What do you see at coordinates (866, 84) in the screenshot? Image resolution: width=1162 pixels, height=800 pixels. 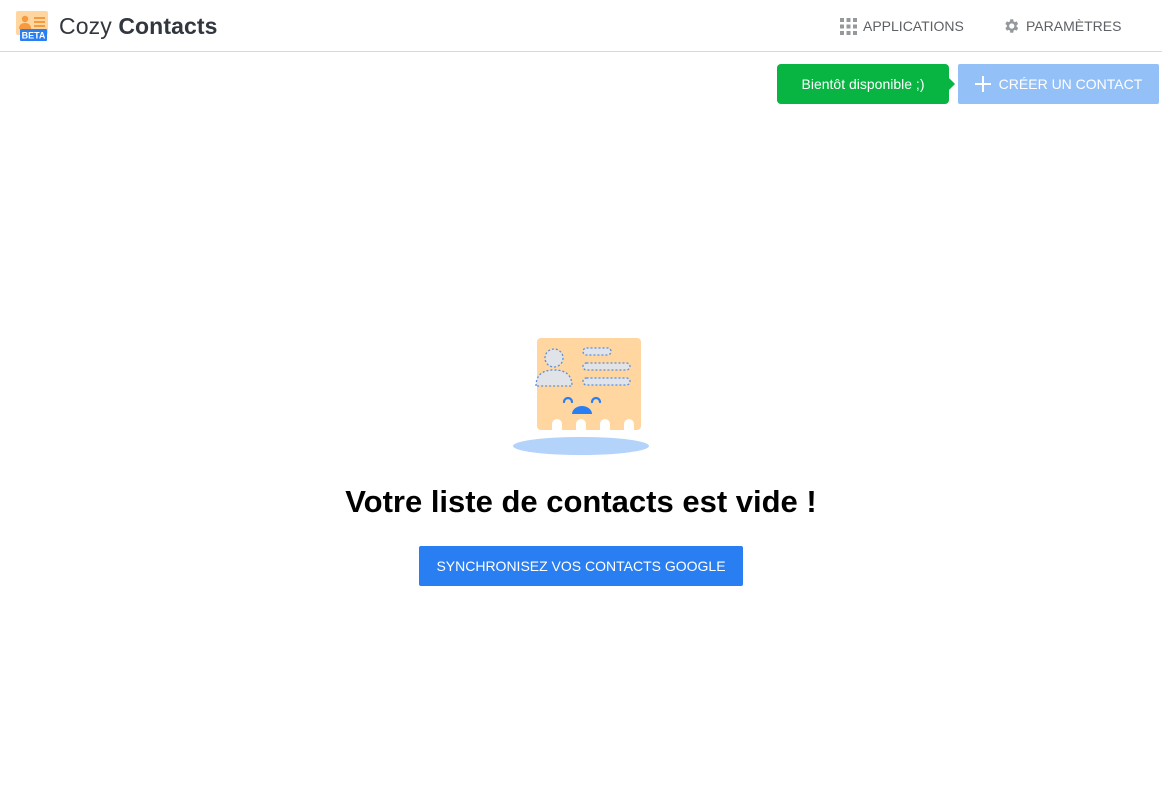 I see `coming-soon-tooltip: Bientôt disponible ;)` at bounding box center [866, 84].